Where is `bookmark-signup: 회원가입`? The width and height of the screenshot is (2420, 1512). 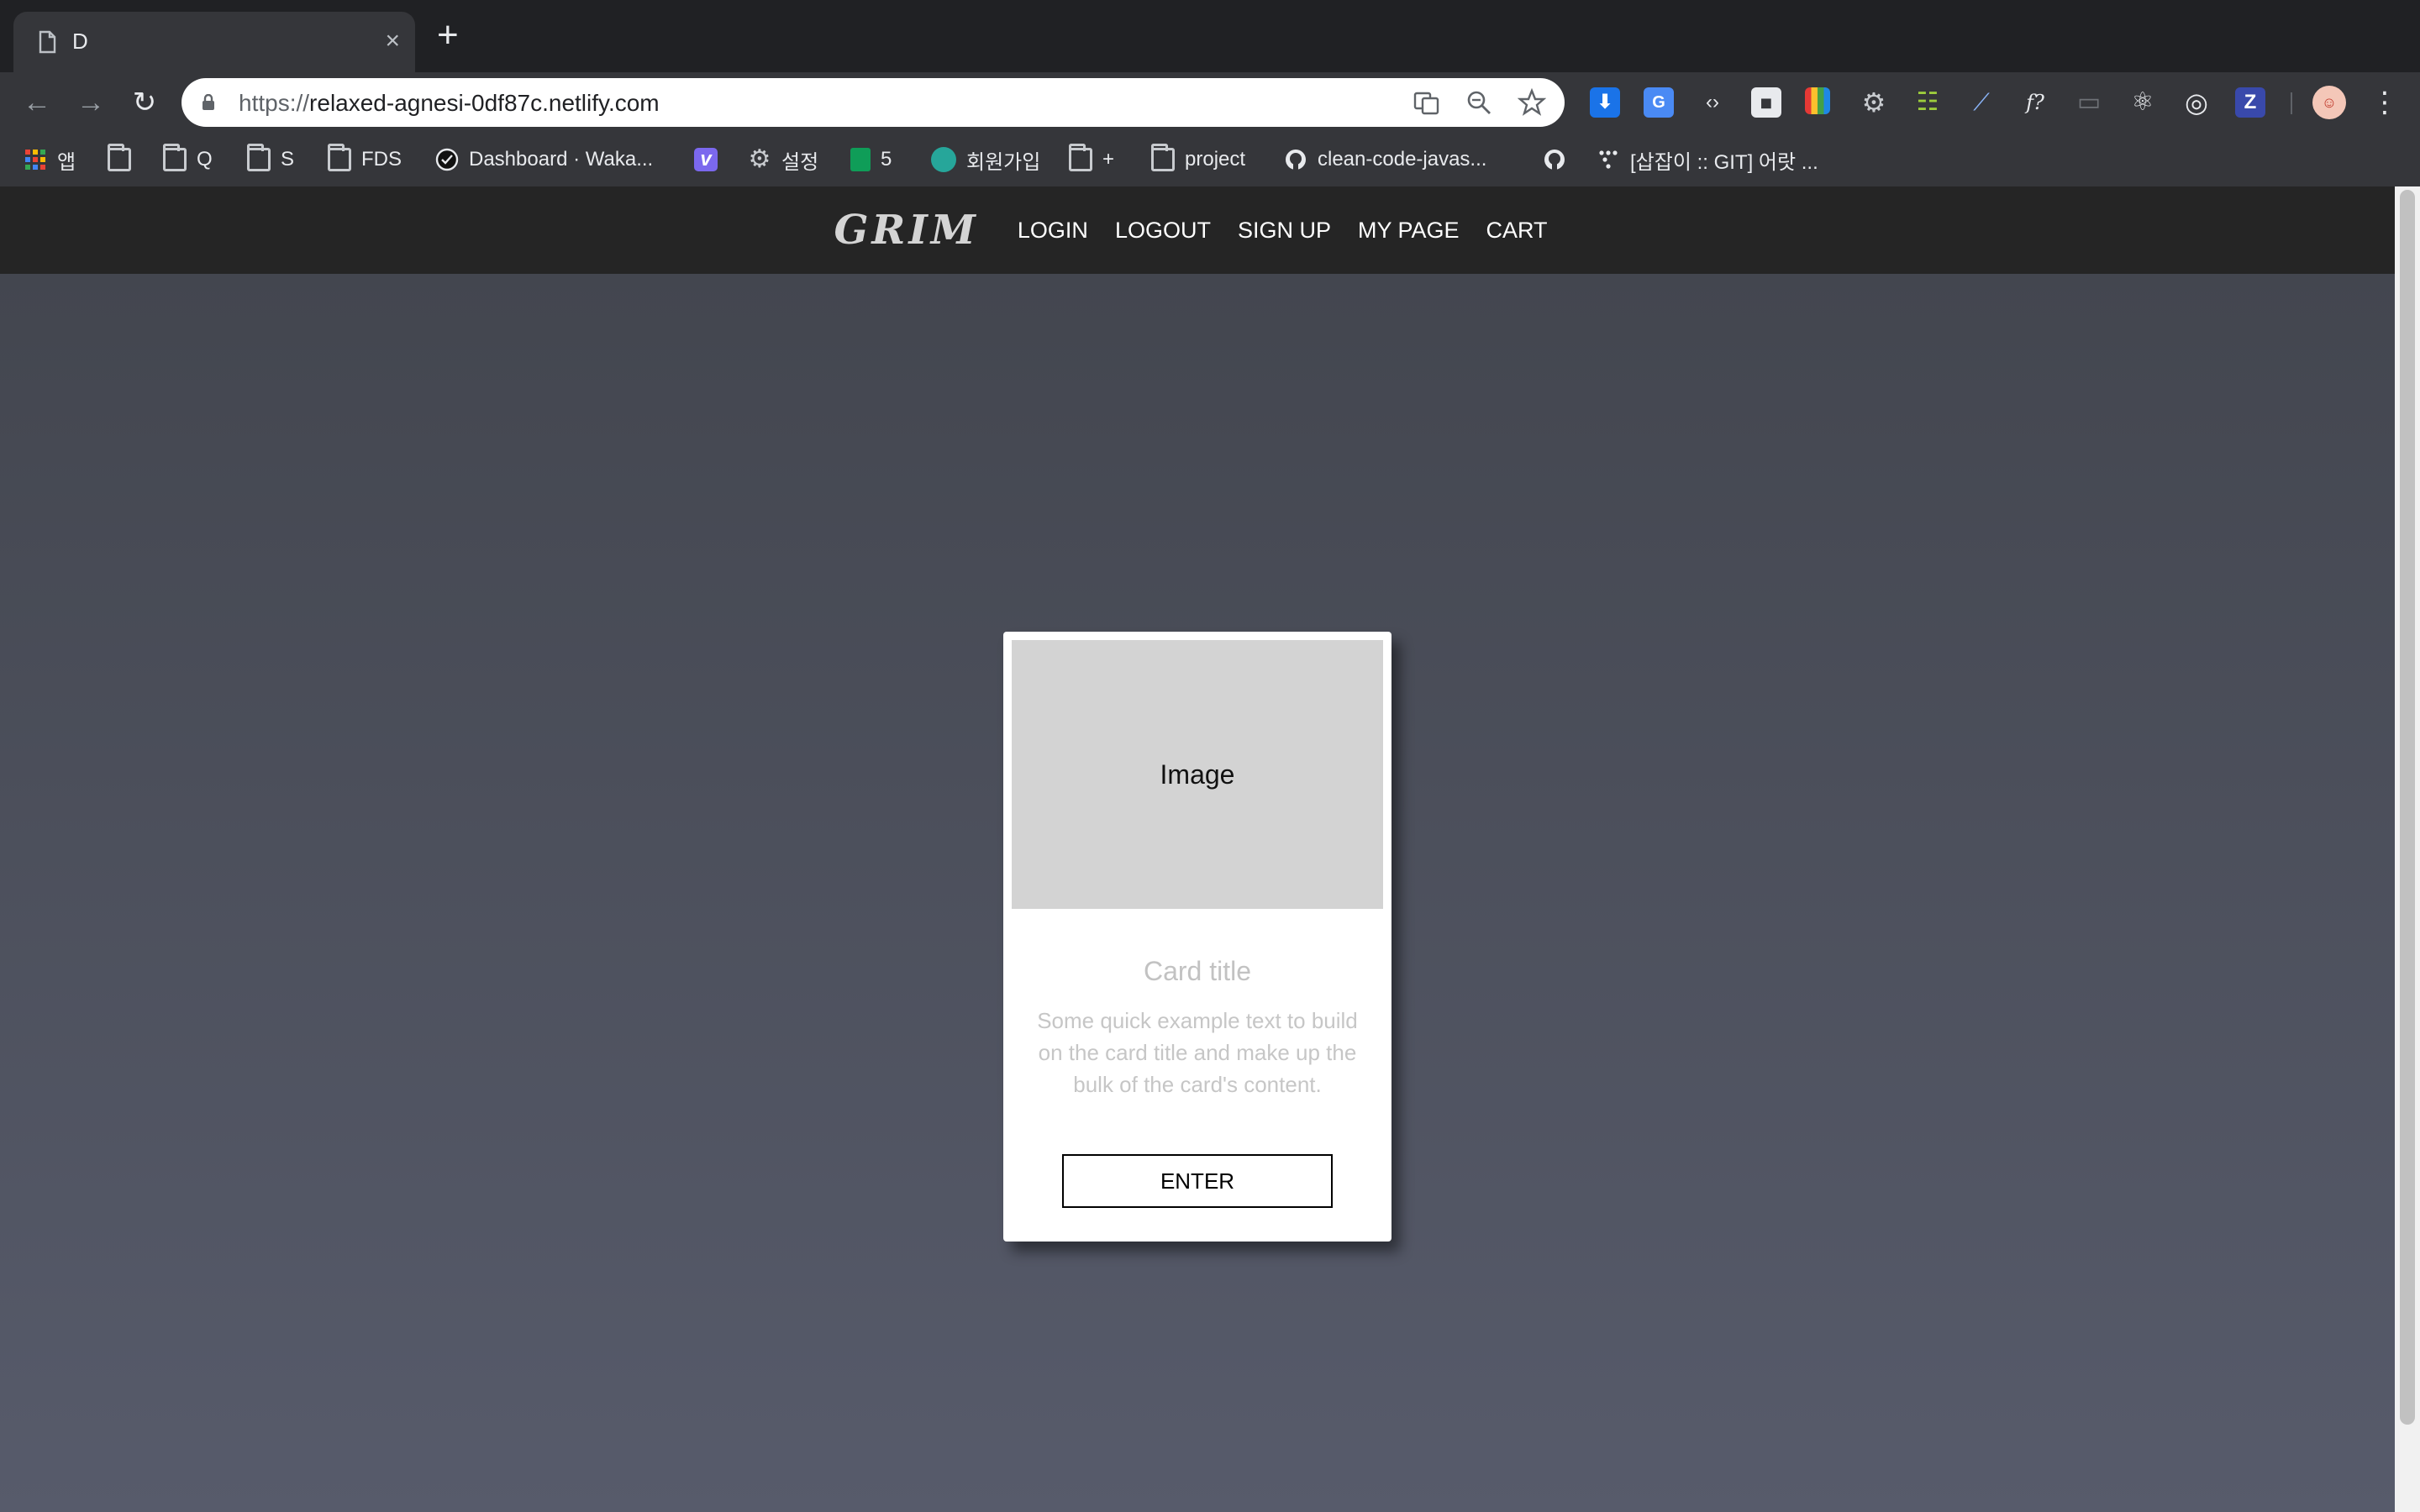 bookmark-signup: 회원가입 is located at coordinates (986, 159).